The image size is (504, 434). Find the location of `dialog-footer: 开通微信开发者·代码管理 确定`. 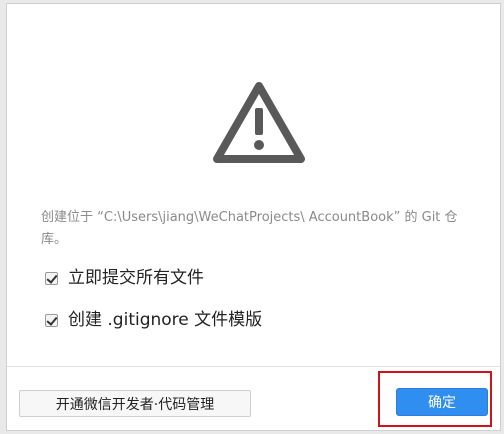

dialog-footer: 开通微信开发者·代码管理 确定 is located at coordinates (253, 398).